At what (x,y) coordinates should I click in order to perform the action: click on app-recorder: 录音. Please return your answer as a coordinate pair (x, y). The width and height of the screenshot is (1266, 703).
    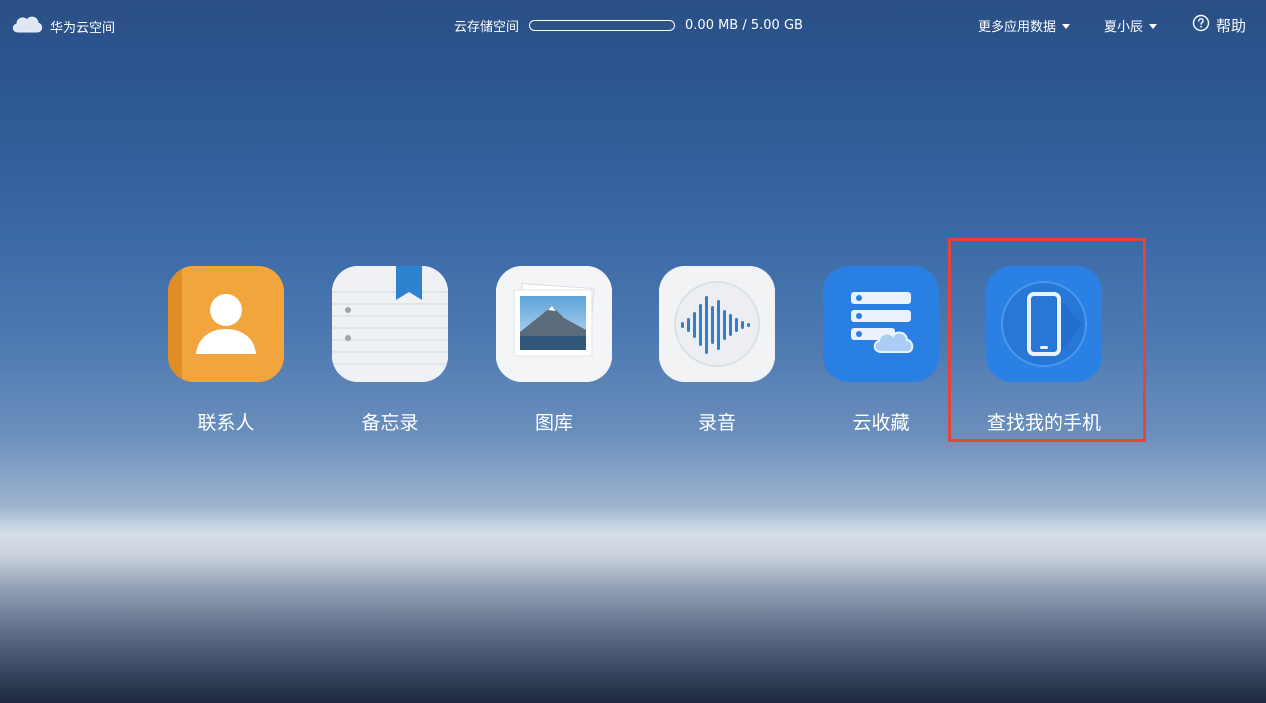
    Looking at the image, I should click on (717, 356).